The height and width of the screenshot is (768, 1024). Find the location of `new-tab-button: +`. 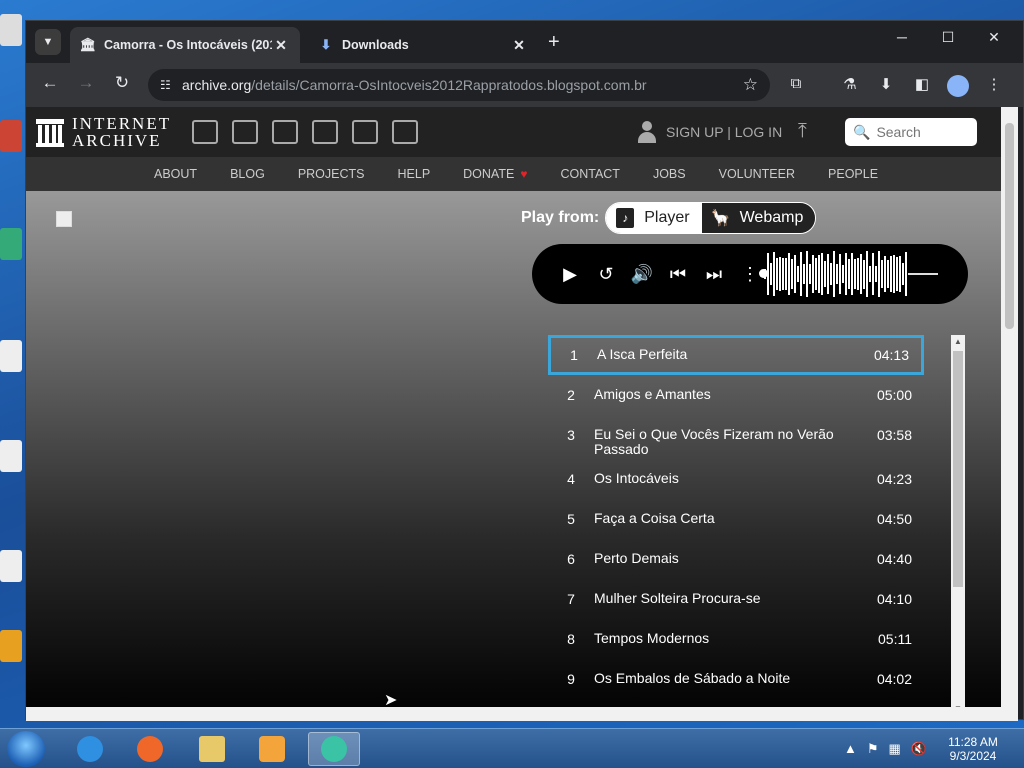

new-tab-button: + is located at coordinates (554, 42).